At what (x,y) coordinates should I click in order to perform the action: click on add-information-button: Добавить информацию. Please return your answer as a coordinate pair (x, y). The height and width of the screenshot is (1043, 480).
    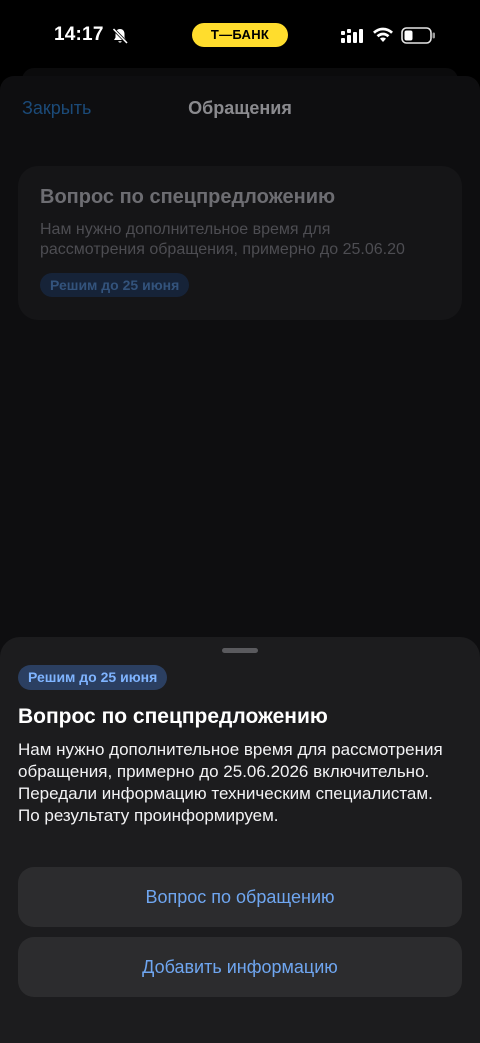
    Looking at the image, I should click on (240, 967).